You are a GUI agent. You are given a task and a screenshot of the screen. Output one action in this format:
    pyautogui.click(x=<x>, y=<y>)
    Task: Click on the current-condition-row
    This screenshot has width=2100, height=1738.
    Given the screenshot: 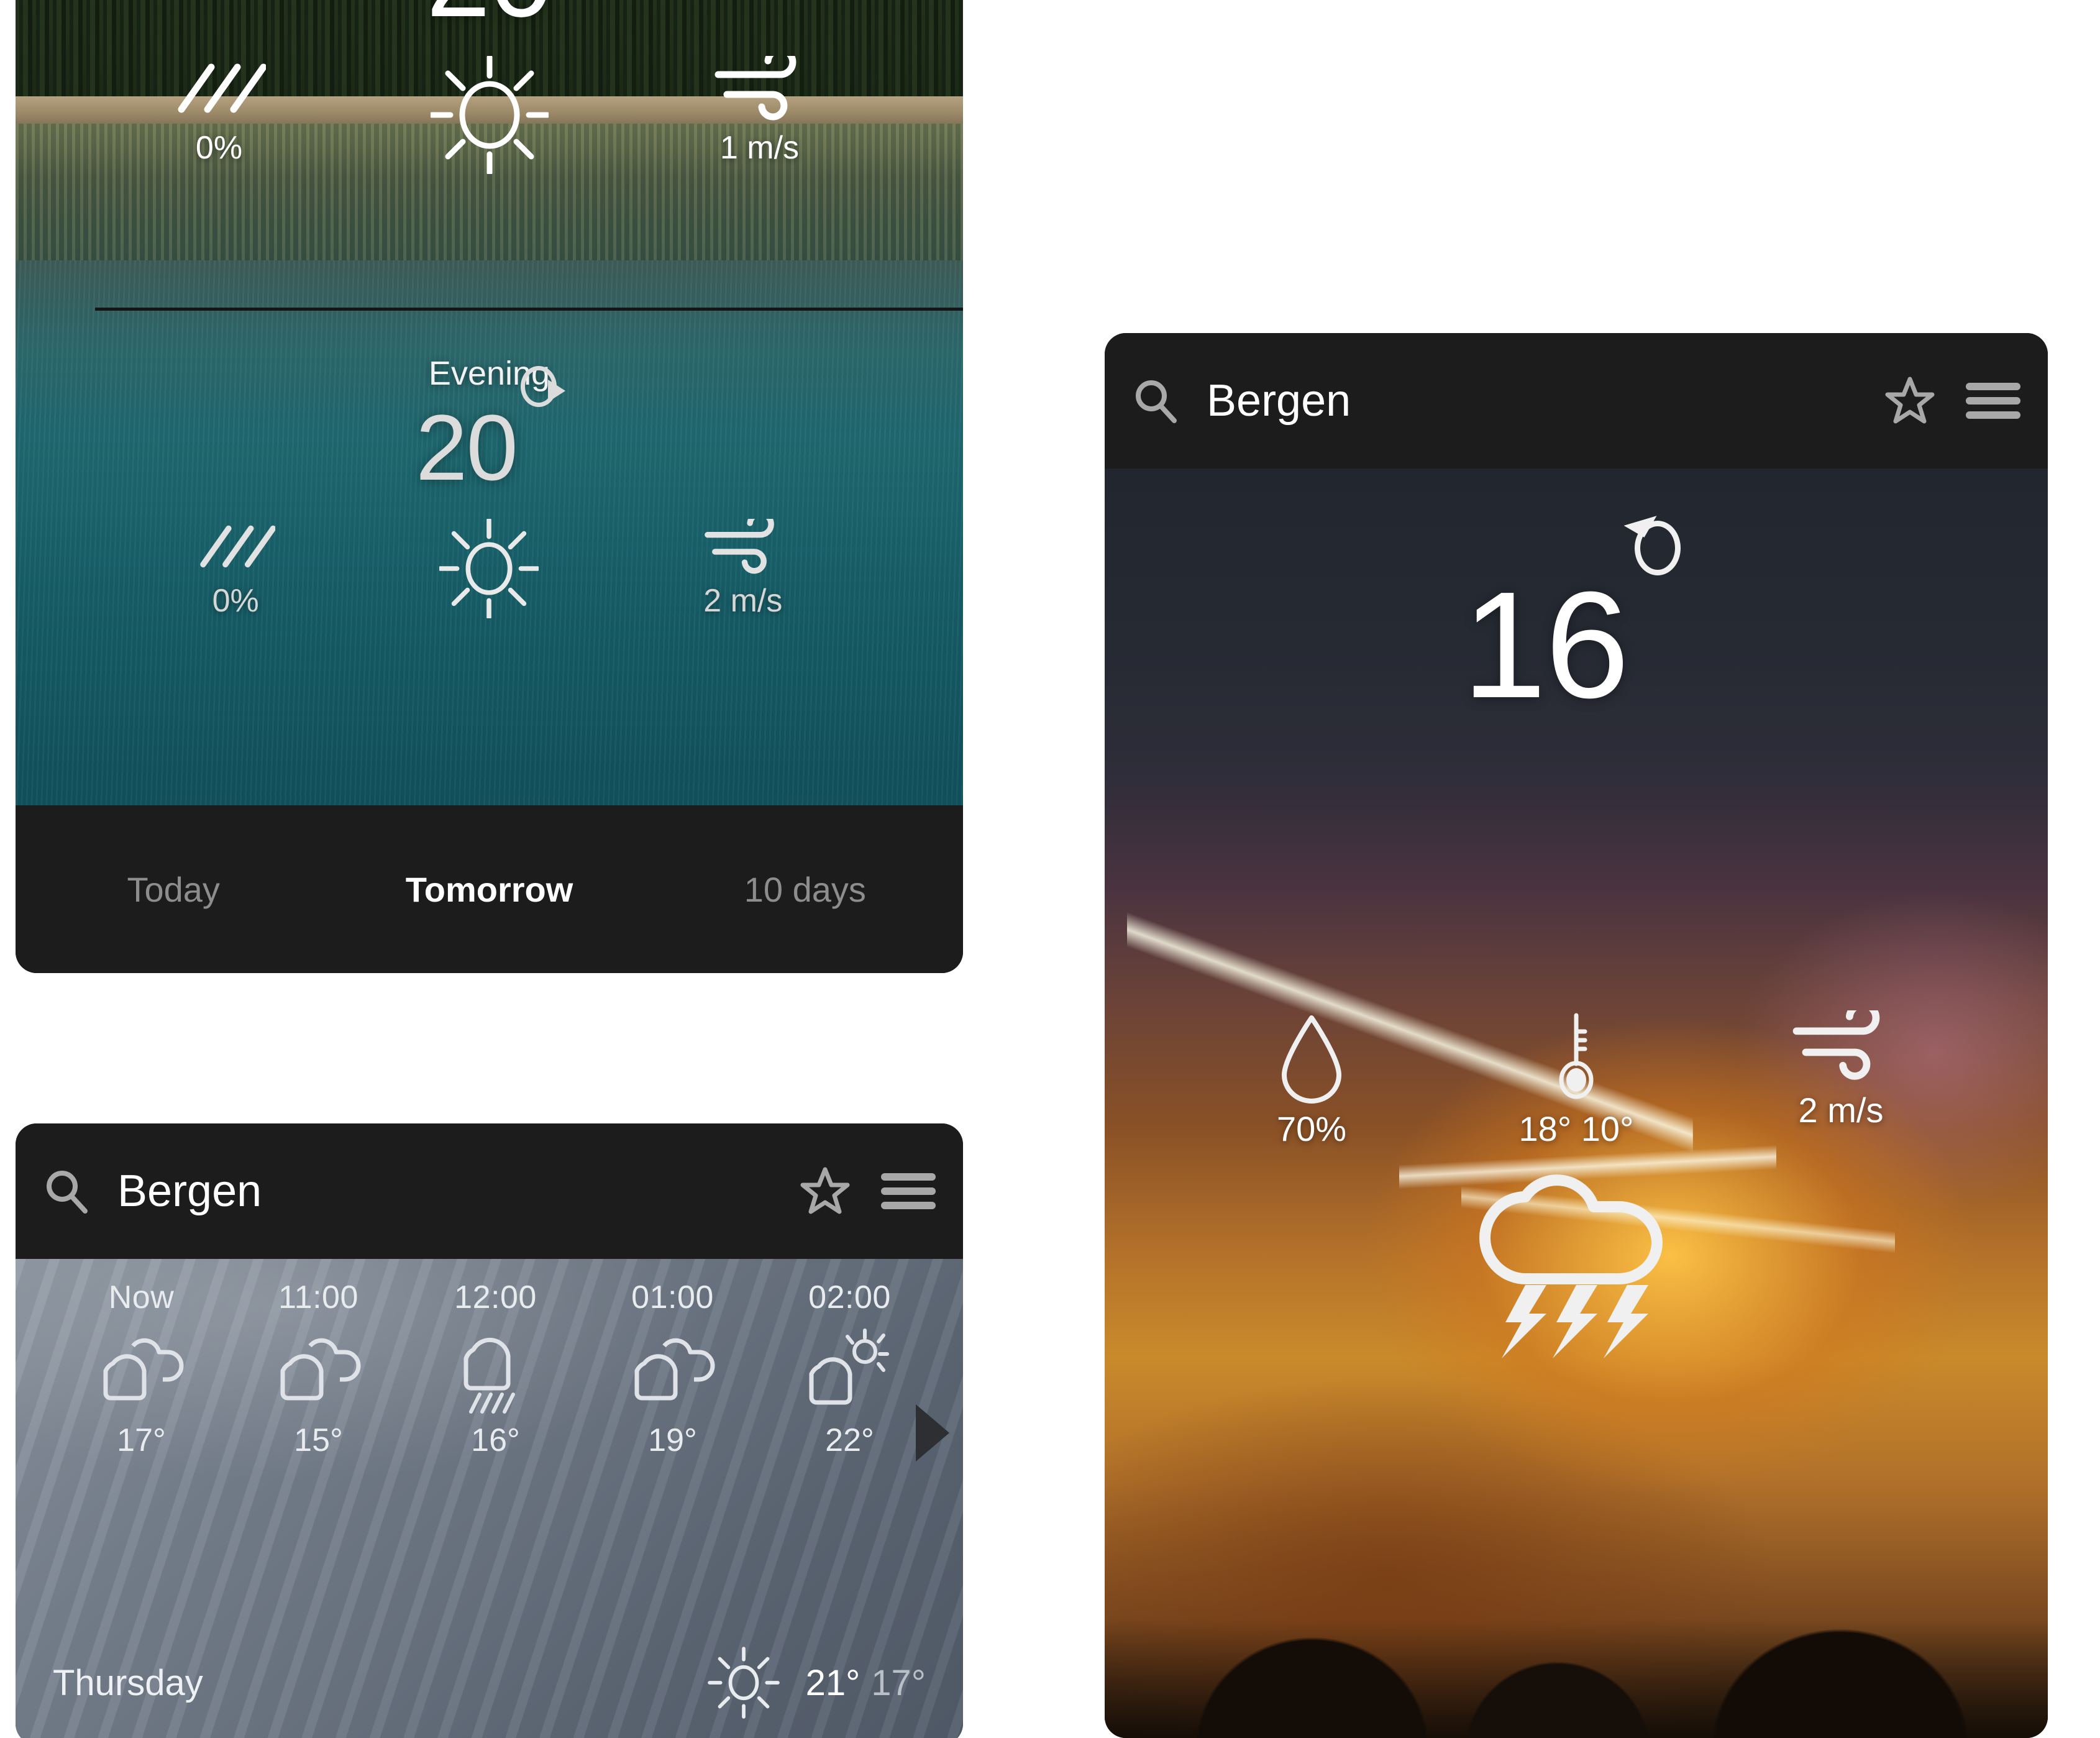 What is the action you would take?
    pyautogui.click(x=1576, y=1257)
    